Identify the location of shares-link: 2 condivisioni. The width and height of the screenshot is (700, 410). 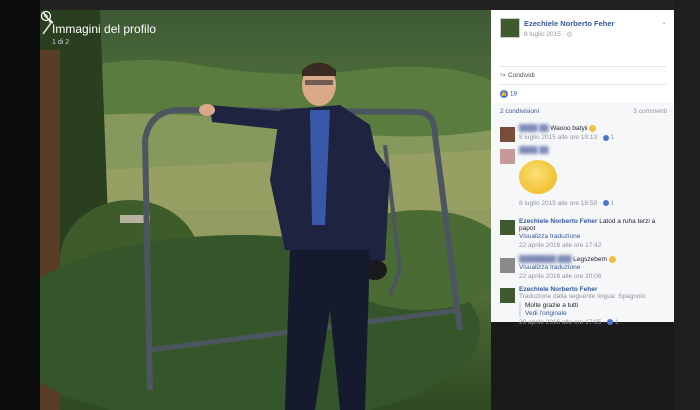
(519, 111).